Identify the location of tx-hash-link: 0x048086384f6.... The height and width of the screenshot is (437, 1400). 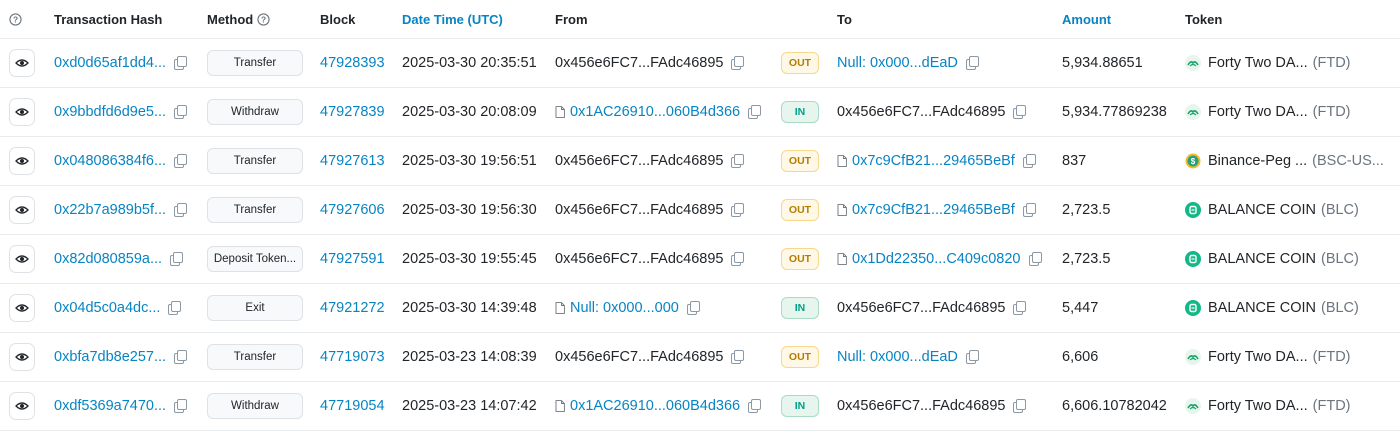
(110, 161).